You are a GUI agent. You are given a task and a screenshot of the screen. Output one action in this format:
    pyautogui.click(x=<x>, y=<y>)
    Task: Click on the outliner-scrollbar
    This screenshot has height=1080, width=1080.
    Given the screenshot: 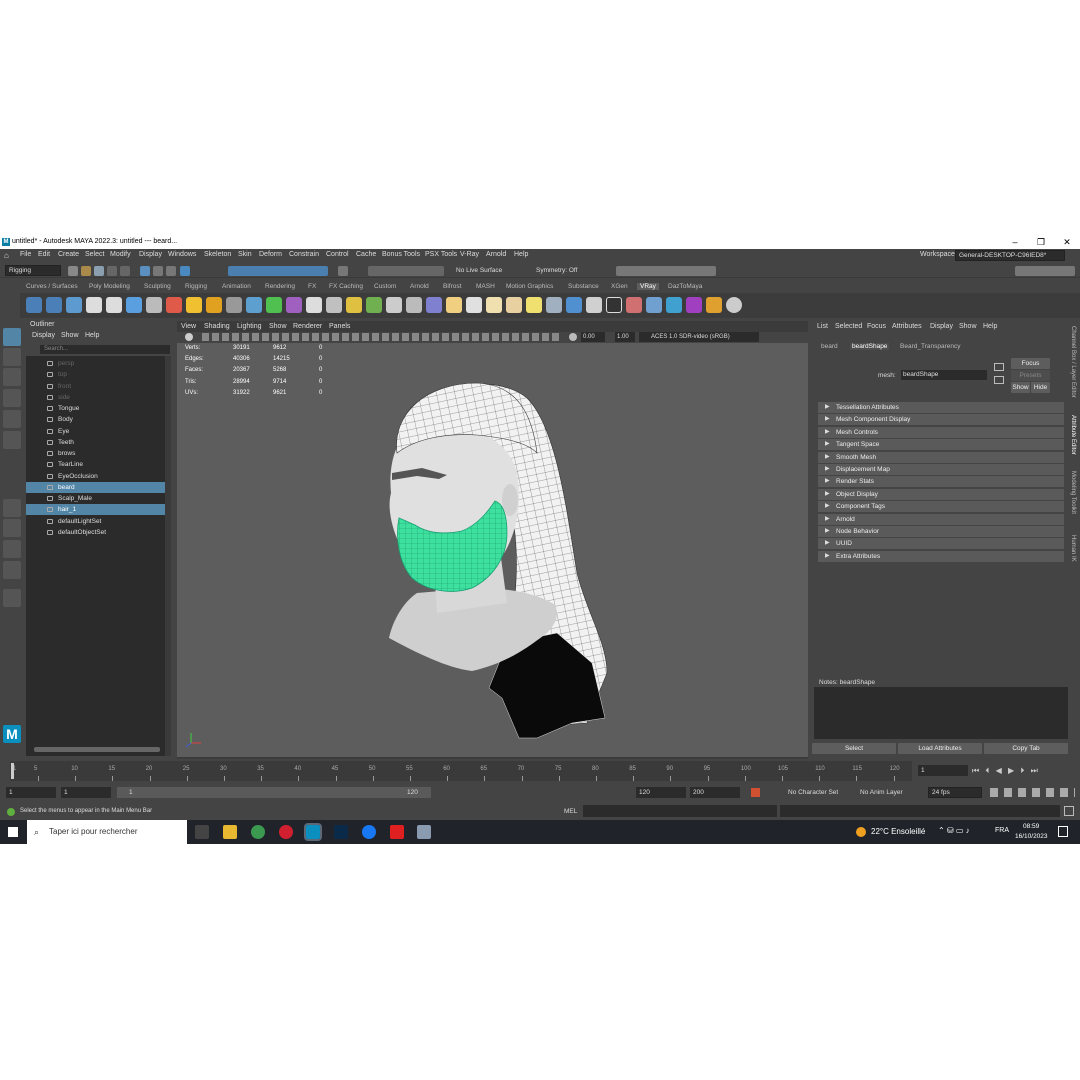 What is the action you would take?
    pyautogui.click(x=168, y=556)
    